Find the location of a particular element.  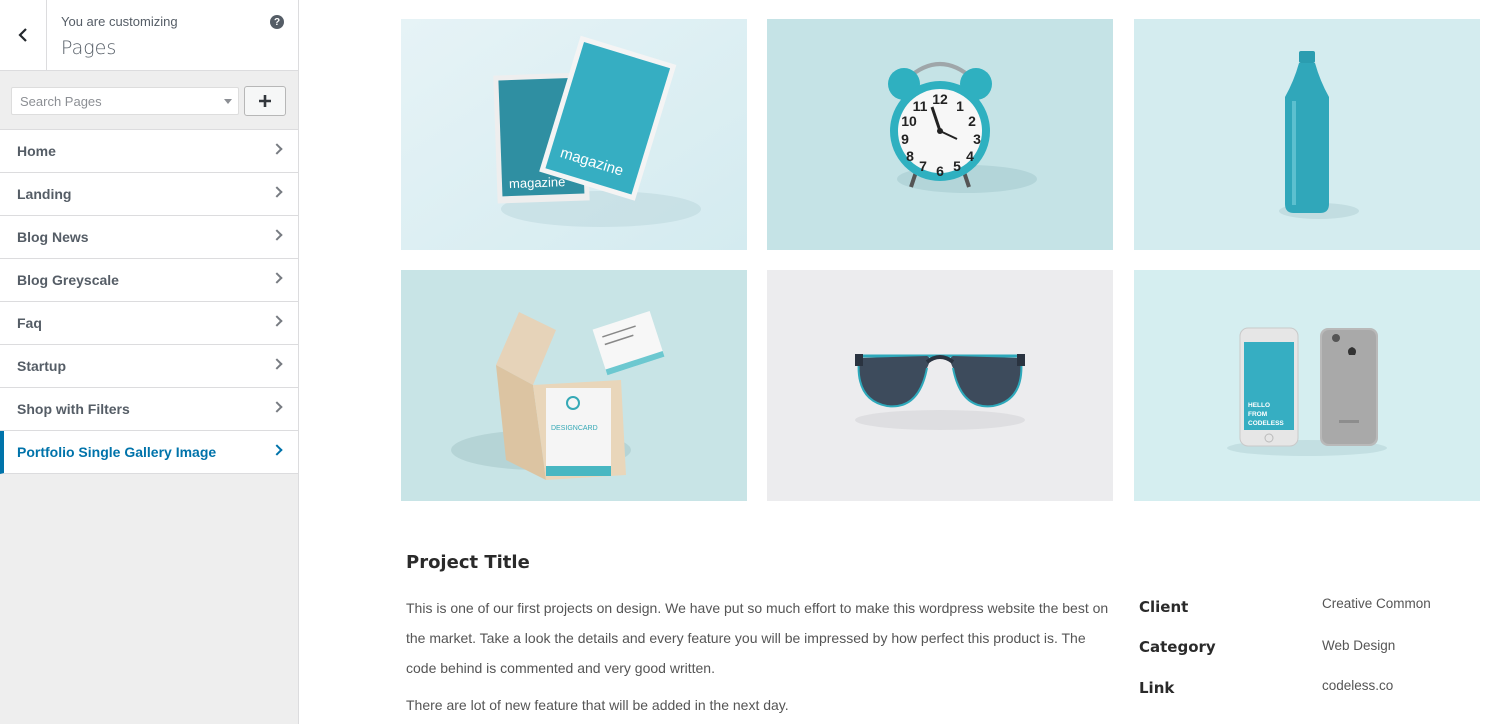

page-item-label: Blog News is located at coordinates (53, 237).